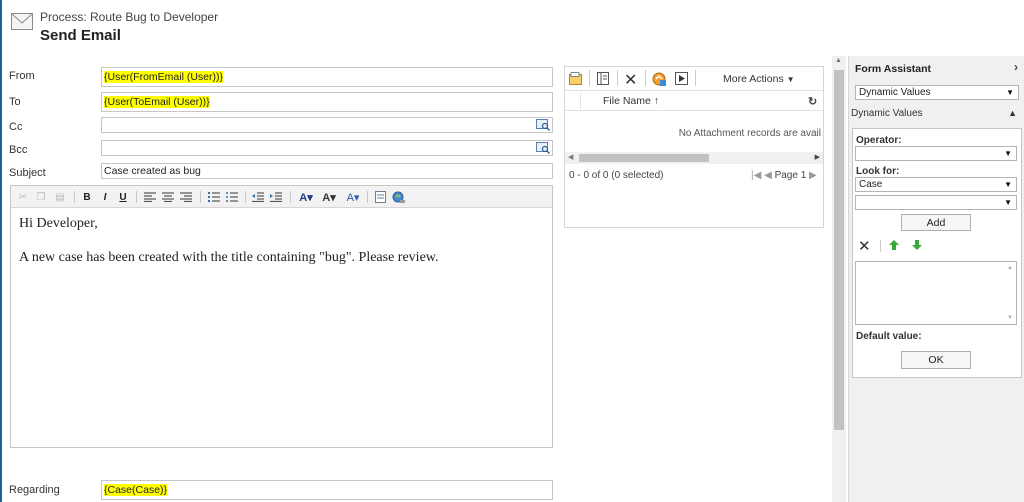  I want to click on font-size-icon: A▾, so click(329, 197).